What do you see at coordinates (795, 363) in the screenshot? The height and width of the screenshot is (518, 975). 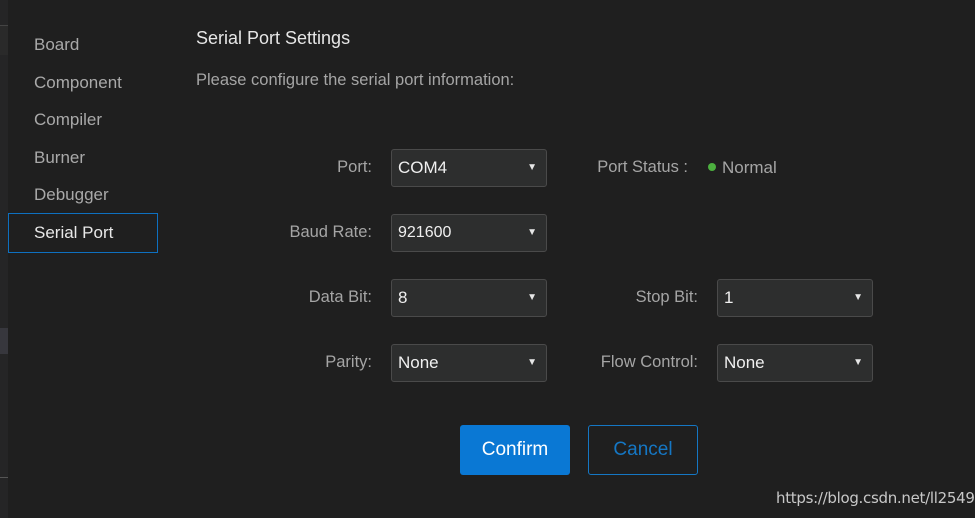 I see `flow-control-select: None ▼` at bounding box center [795, 363].